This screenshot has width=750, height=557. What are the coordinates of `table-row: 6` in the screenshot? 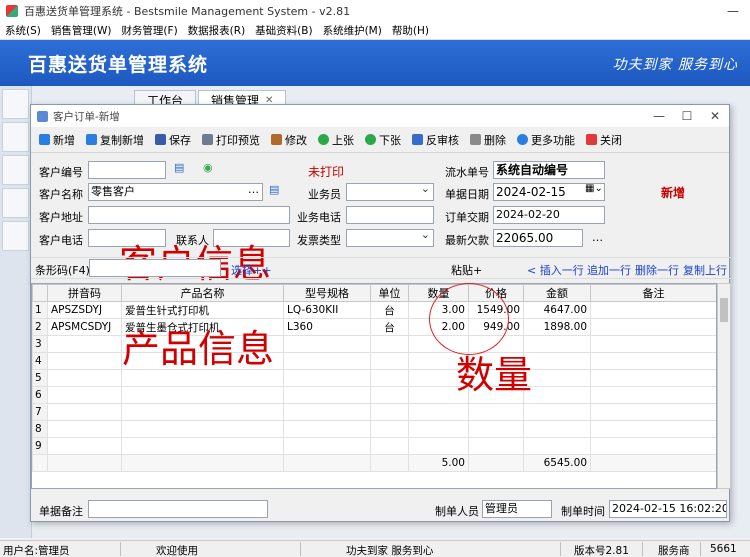 It's located at (374, 395).